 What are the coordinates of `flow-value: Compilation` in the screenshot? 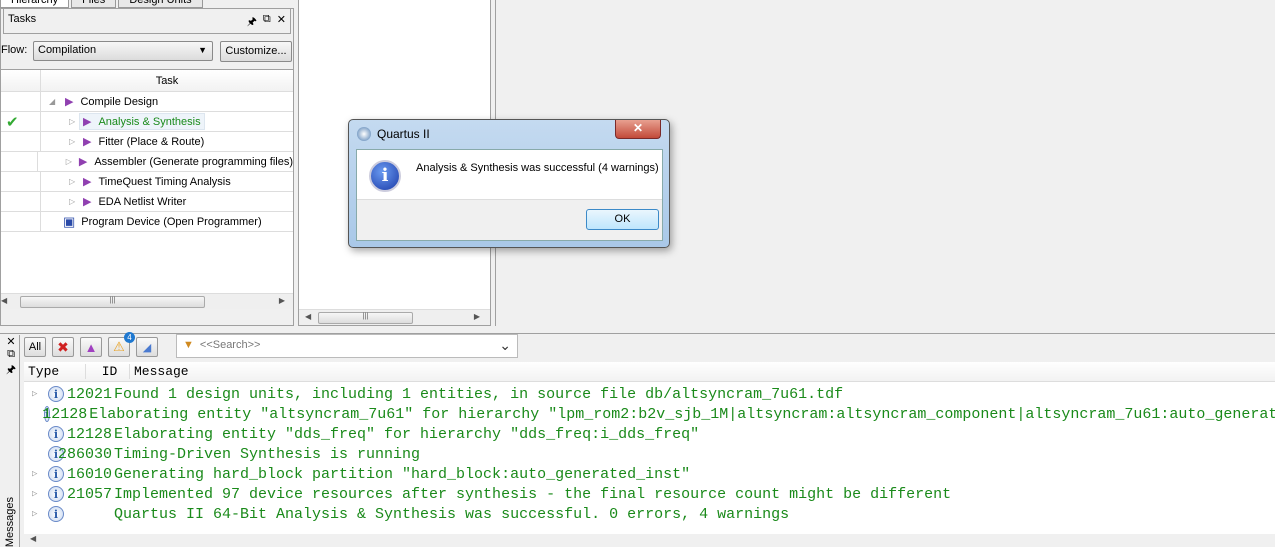 It's located at (67, 50).